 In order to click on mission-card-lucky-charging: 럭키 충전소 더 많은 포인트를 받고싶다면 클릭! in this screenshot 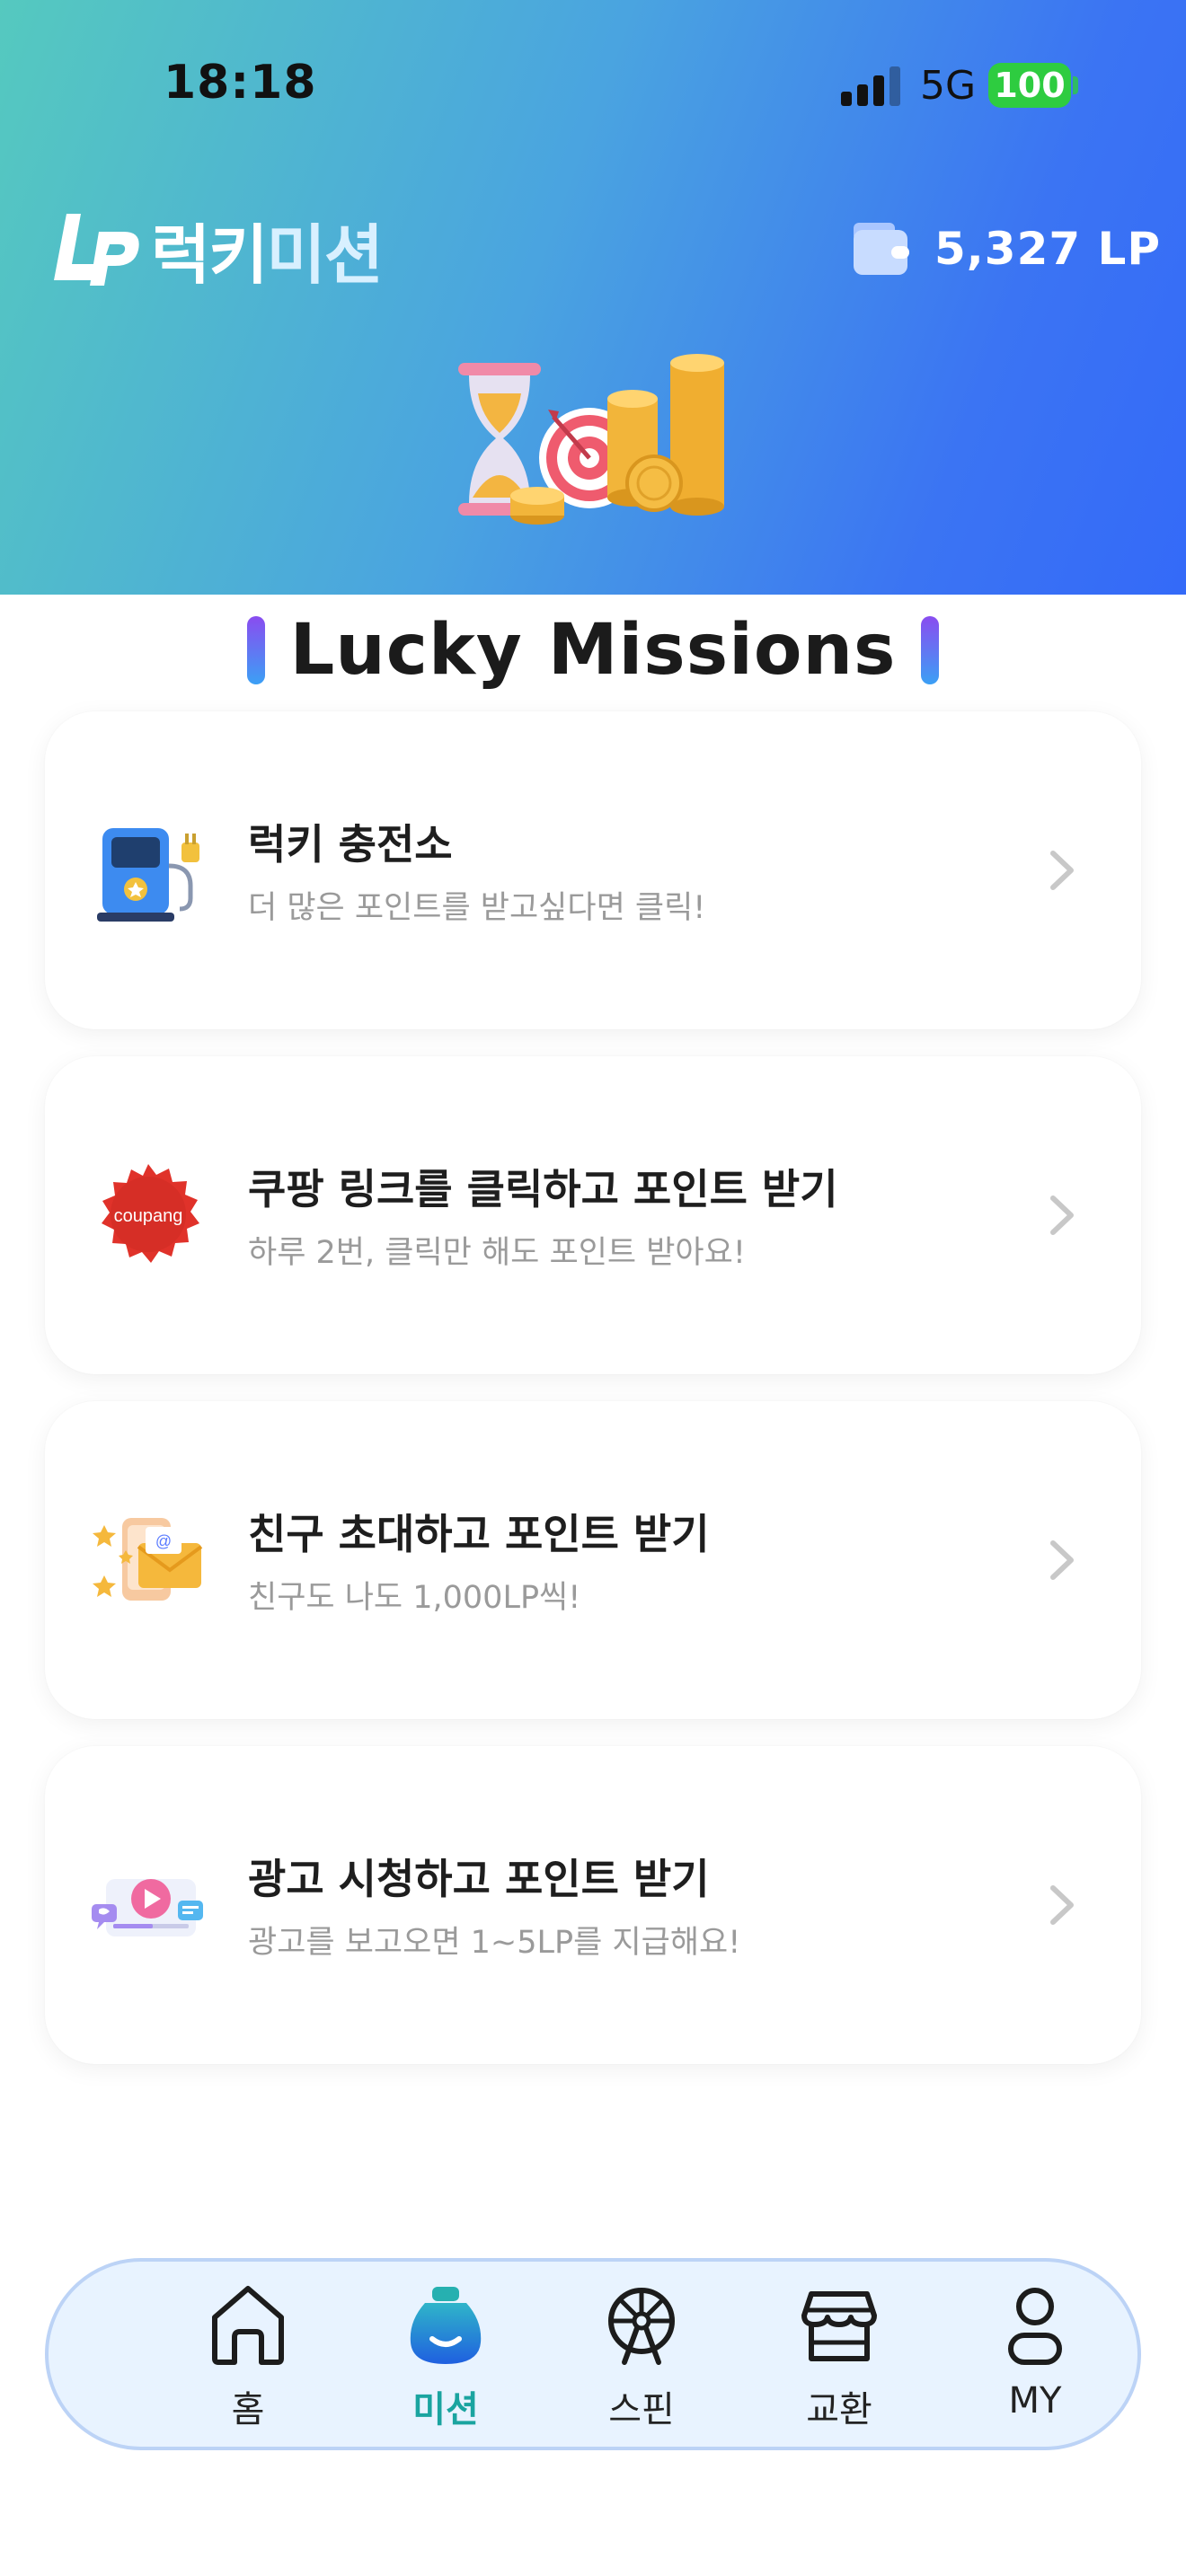, I will do `click(593, 870)`.